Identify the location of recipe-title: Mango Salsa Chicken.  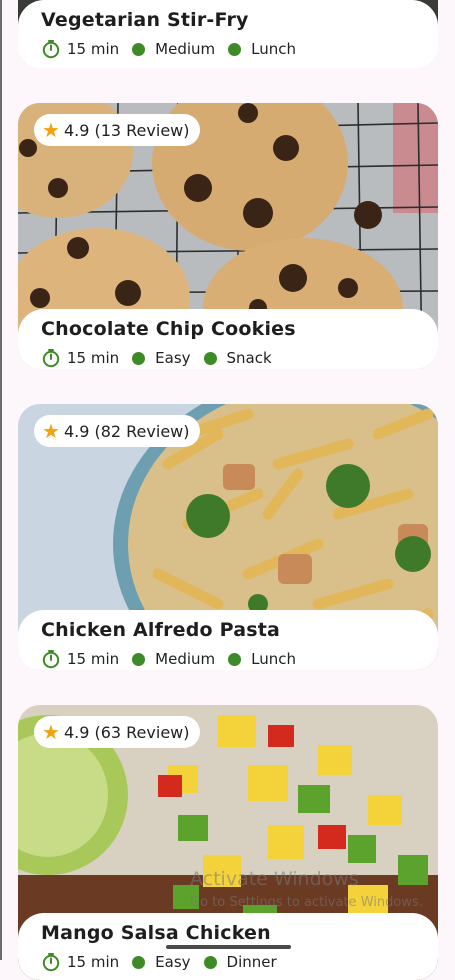
(156, 933).